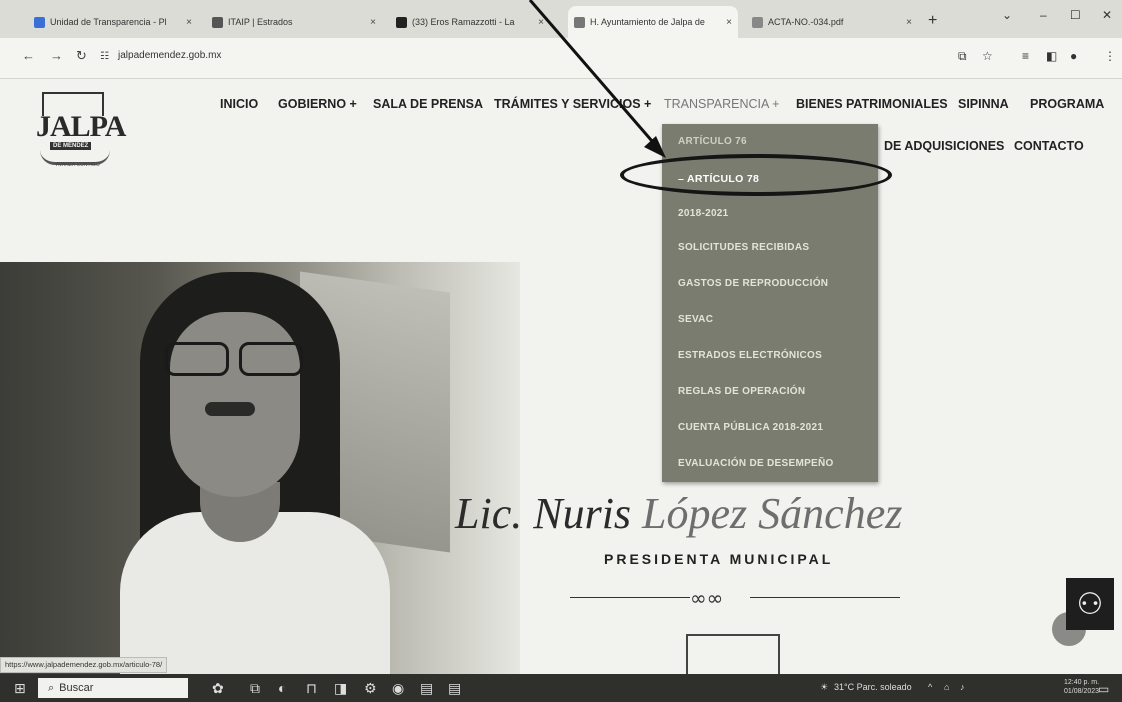 This screenshot has height=702, width=1122. What do you see at coordinates (932, 21) in the screenshot?
I see `new-tab-button: +` at bounding box center [932, 21].